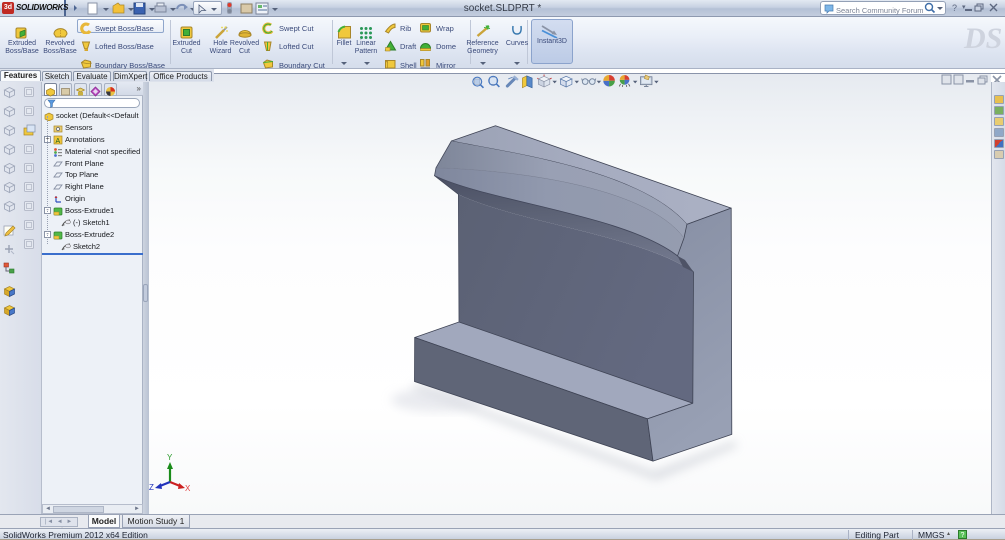  I want to click on svg-text: A, so click(58, 141).